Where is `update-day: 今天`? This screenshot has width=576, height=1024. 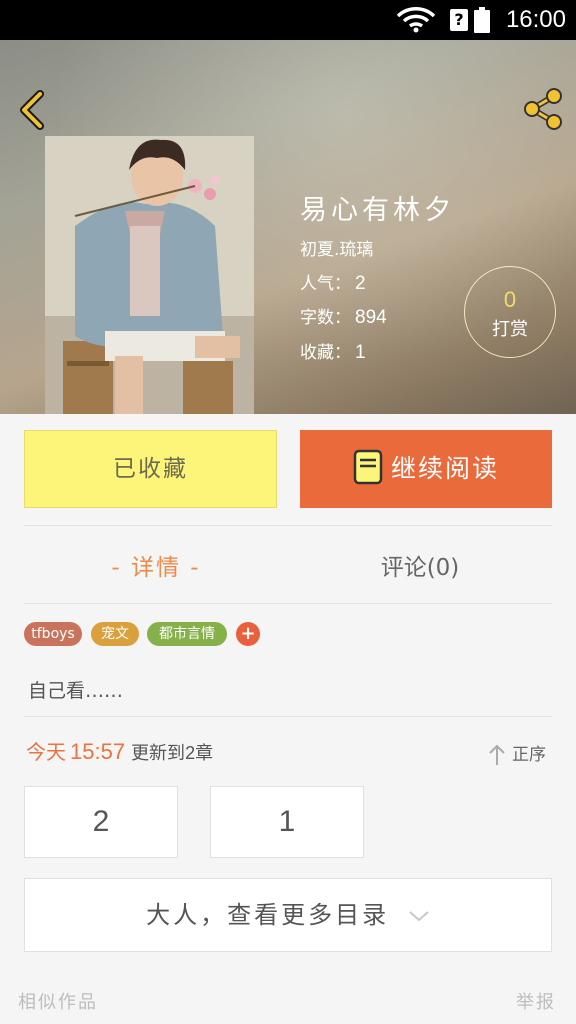 update-day: 今天 is located at coordinates (46, 752).